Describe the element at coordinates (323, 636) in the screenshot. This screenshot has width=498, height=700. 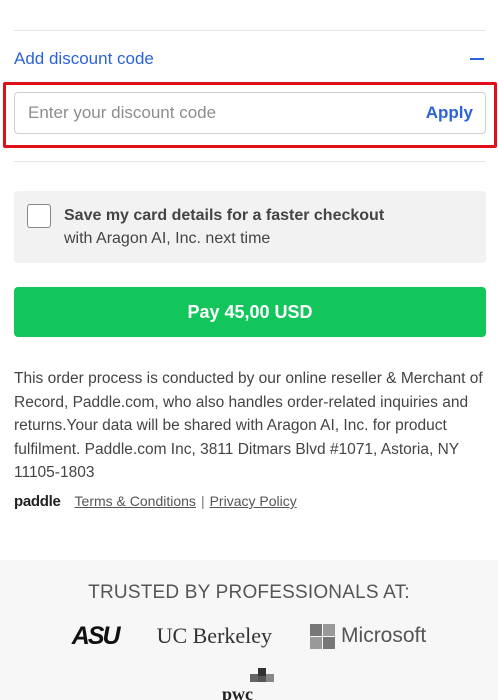
I see `microsoft-grid-icon` at that location.